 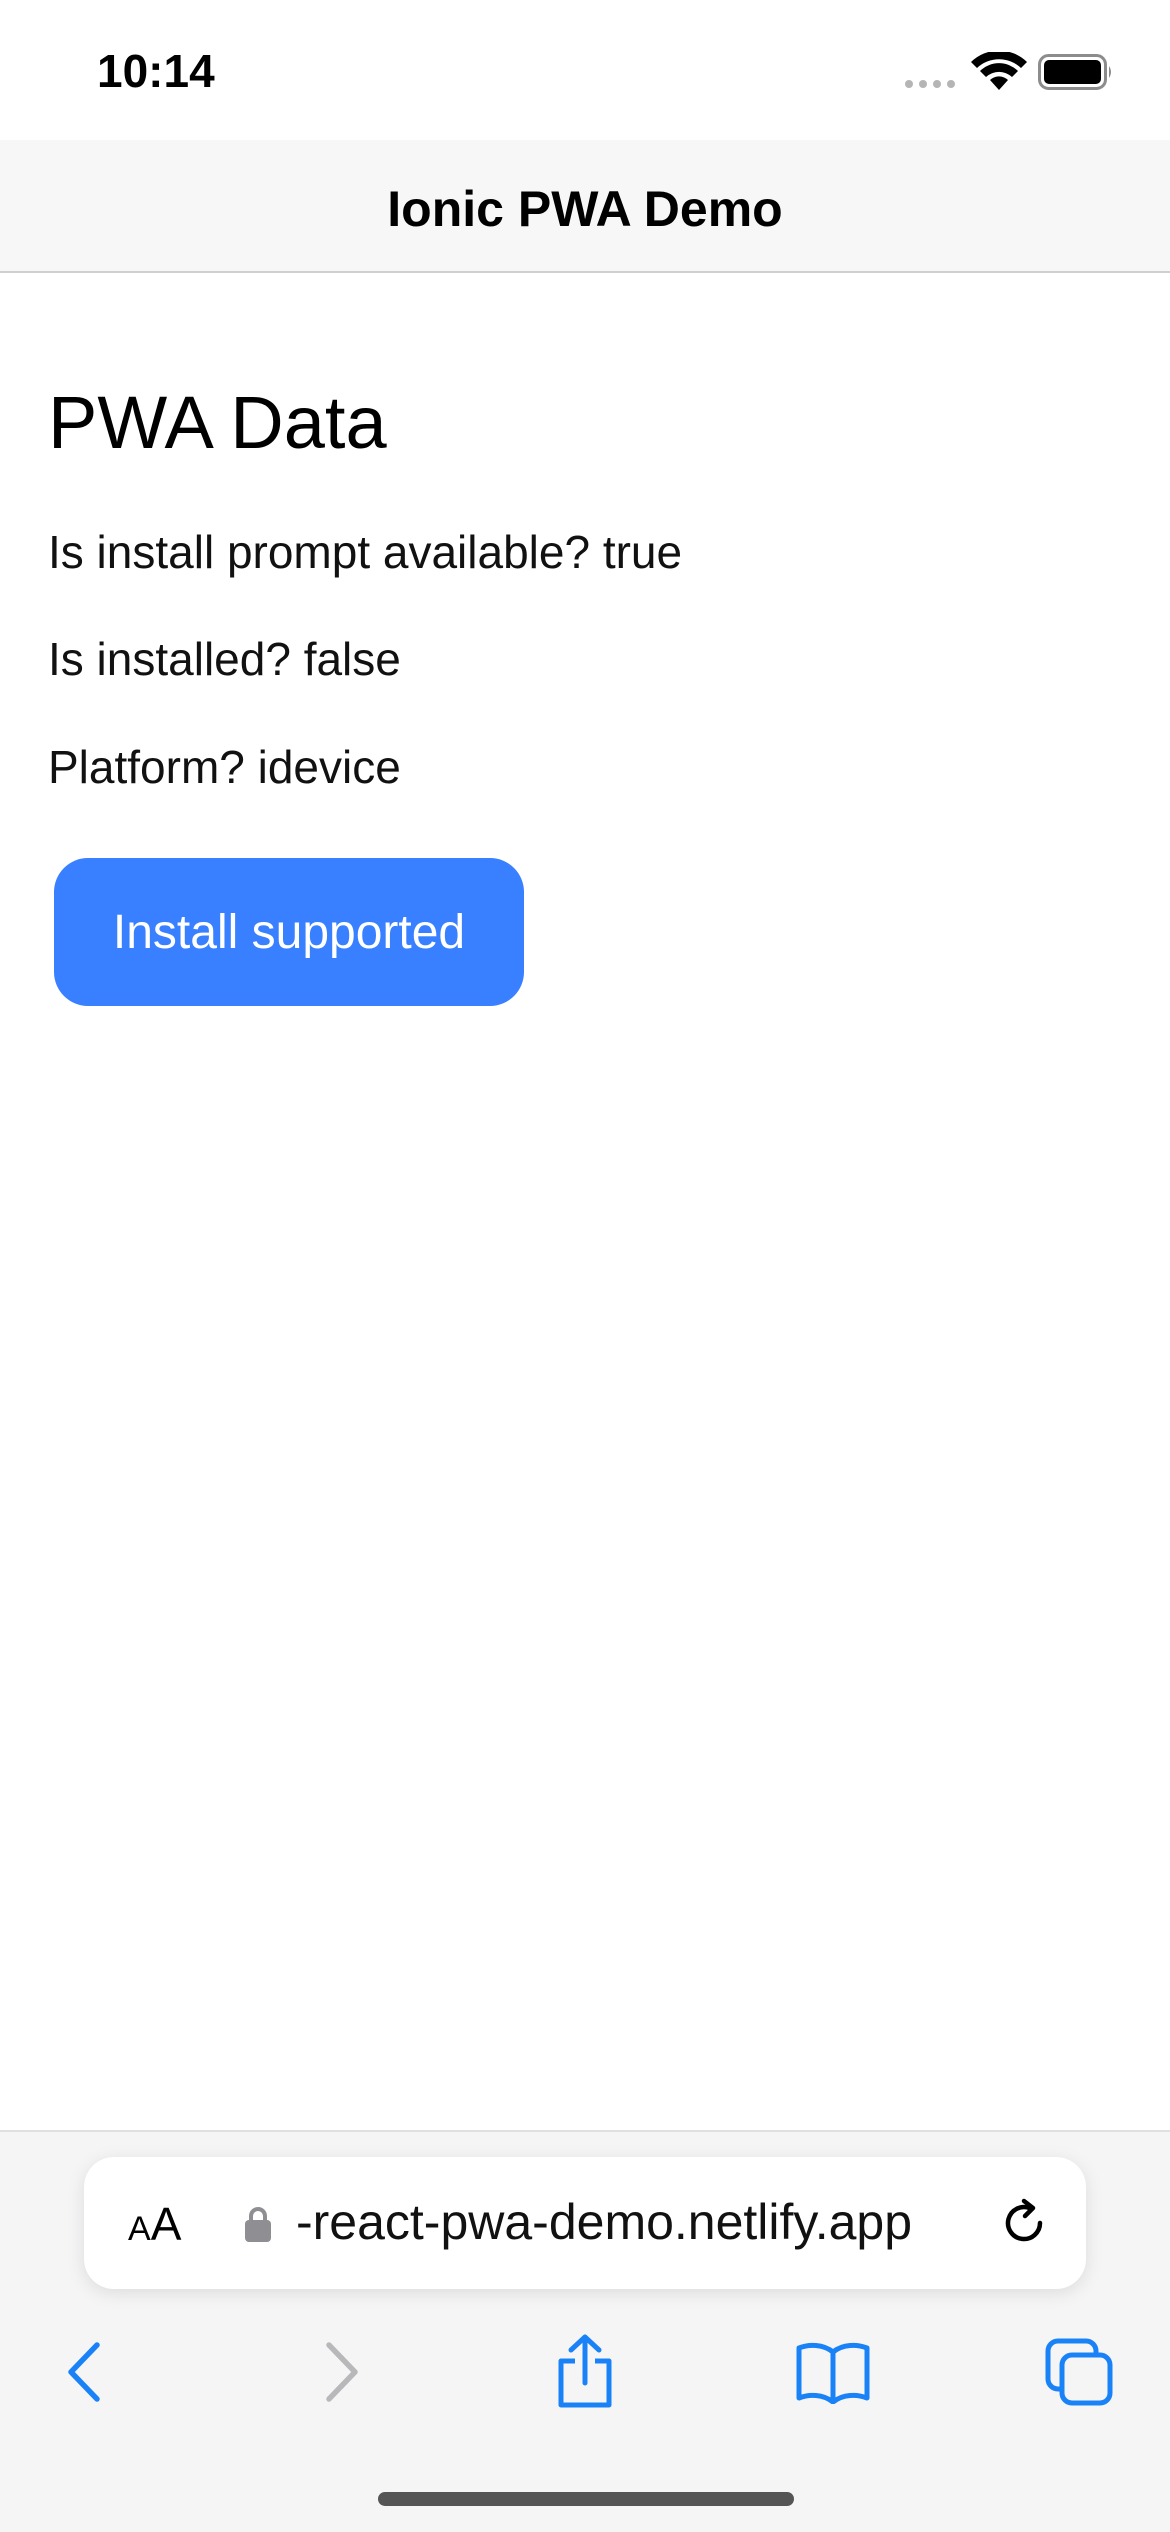 What do you see at coordinates (139, 2229) in the screenshot?
I see `text-size-small-label: A` at bounding box center [139, 2229].